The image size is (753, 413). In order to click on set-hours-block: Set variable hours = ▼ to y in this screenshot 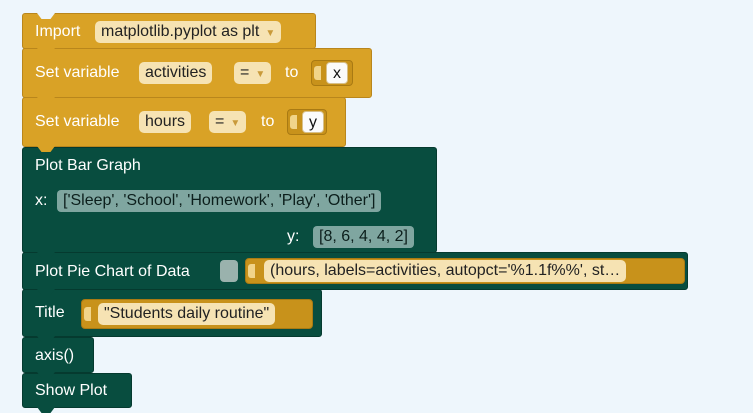, I will do `click(184, 122)`.